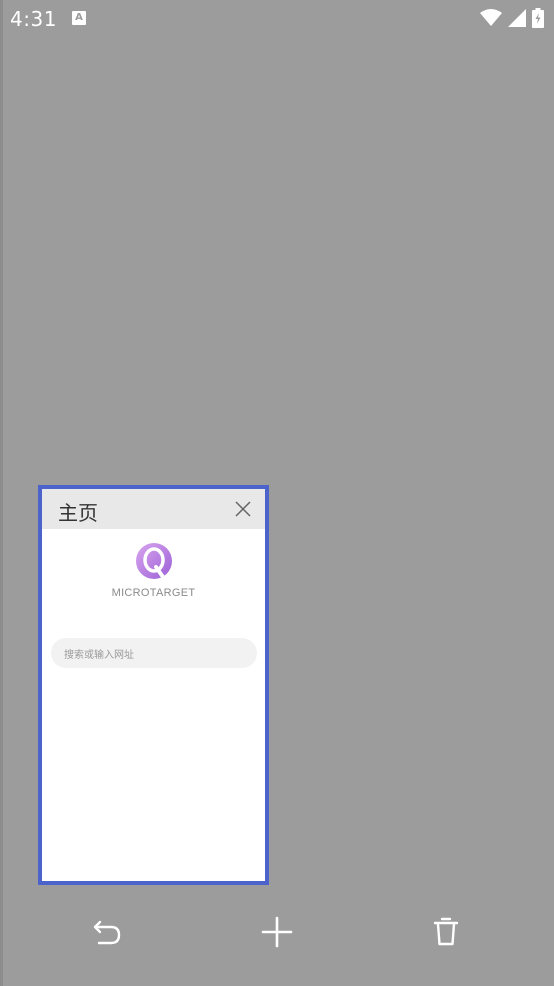 The height and width of the screenshot is (986, 554). Describe the element at coordinates (243, 509) in the screenshot. I see `close-icon` at that location.